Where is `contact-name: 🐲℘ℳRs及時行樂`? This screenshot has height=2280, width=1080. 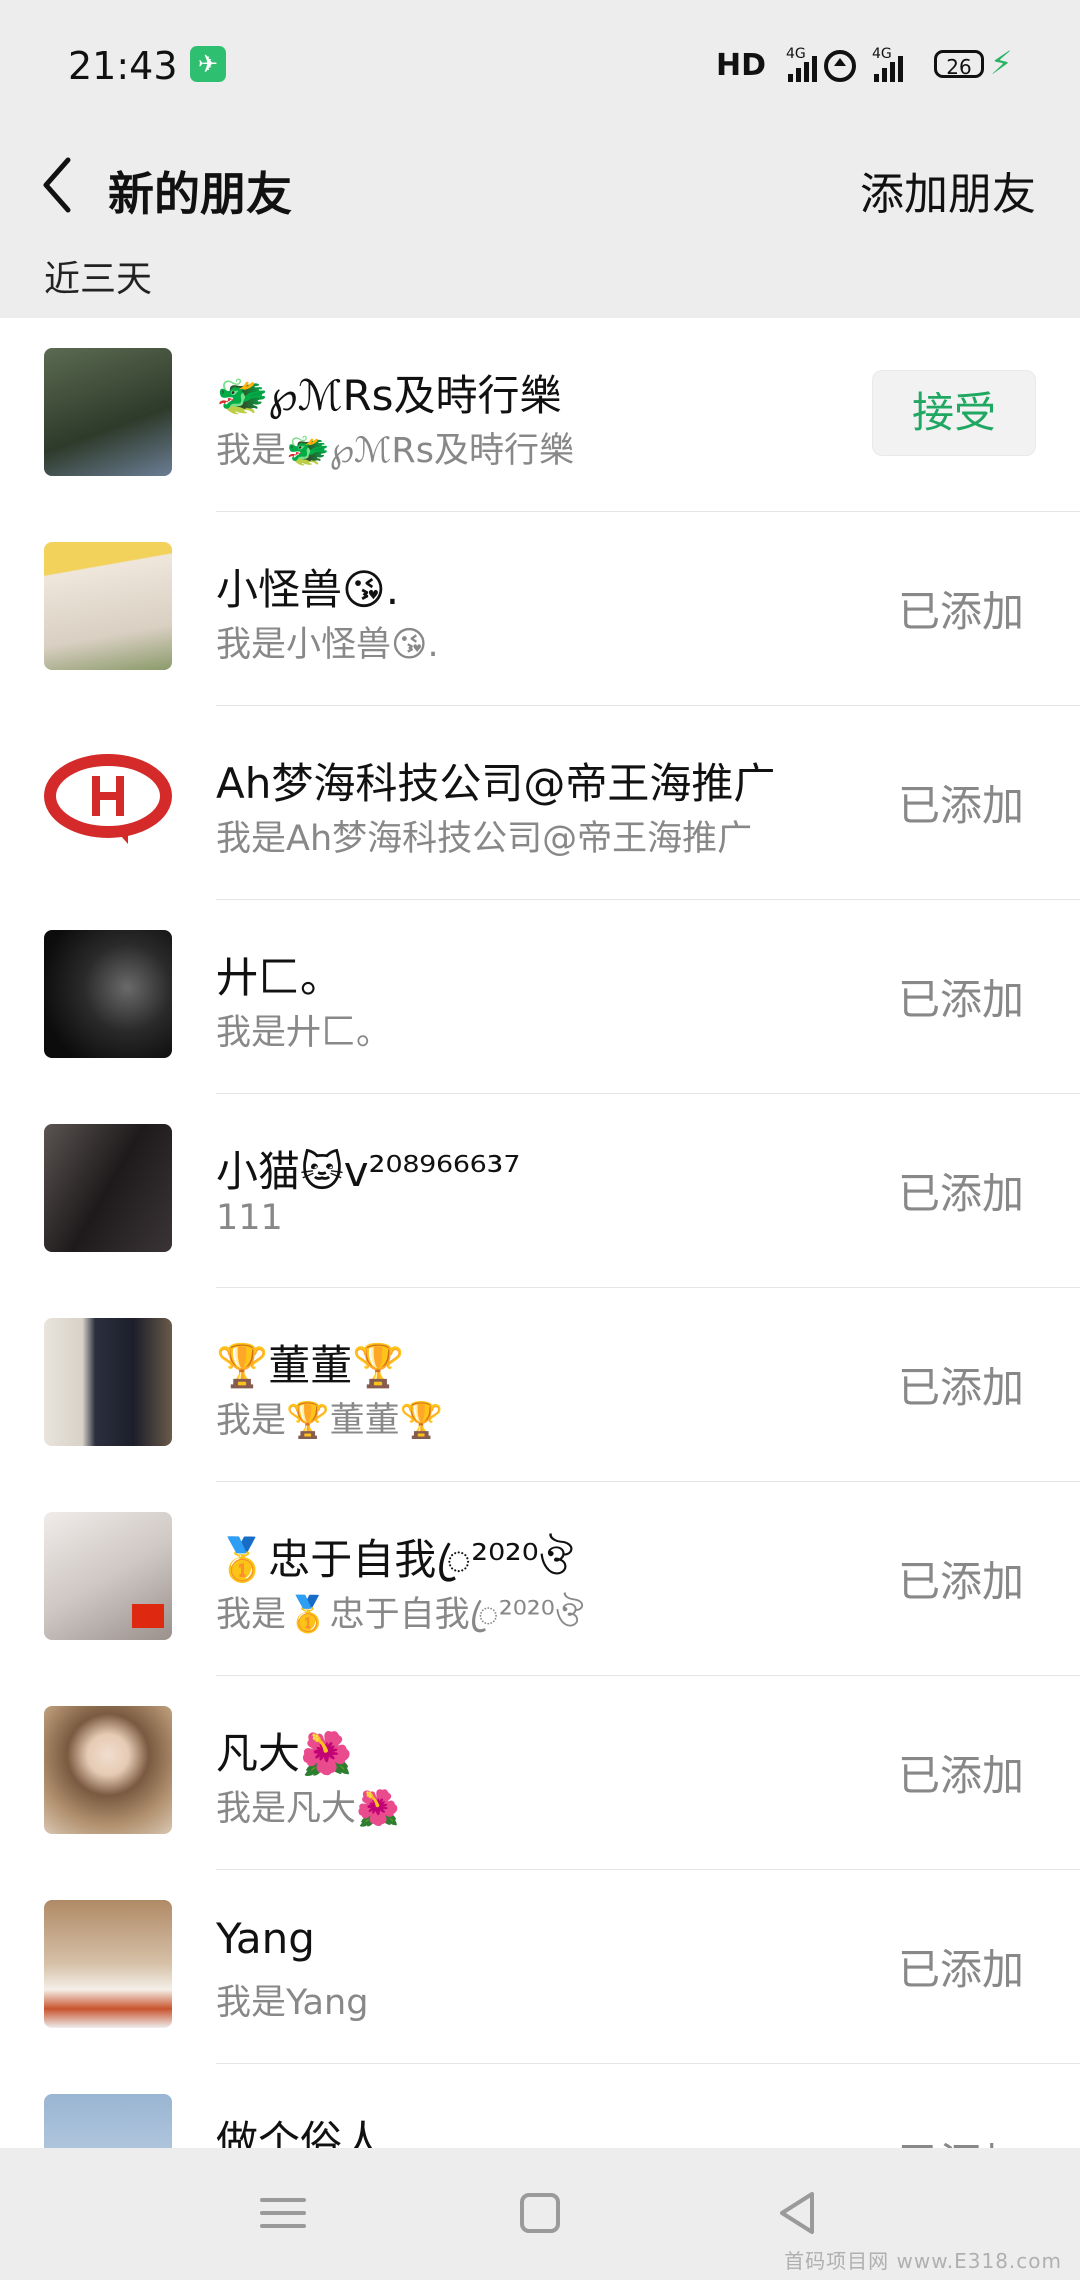 contact-name: 🐲℘ℳRs及時行樂 is located at coordinates (389, 395).